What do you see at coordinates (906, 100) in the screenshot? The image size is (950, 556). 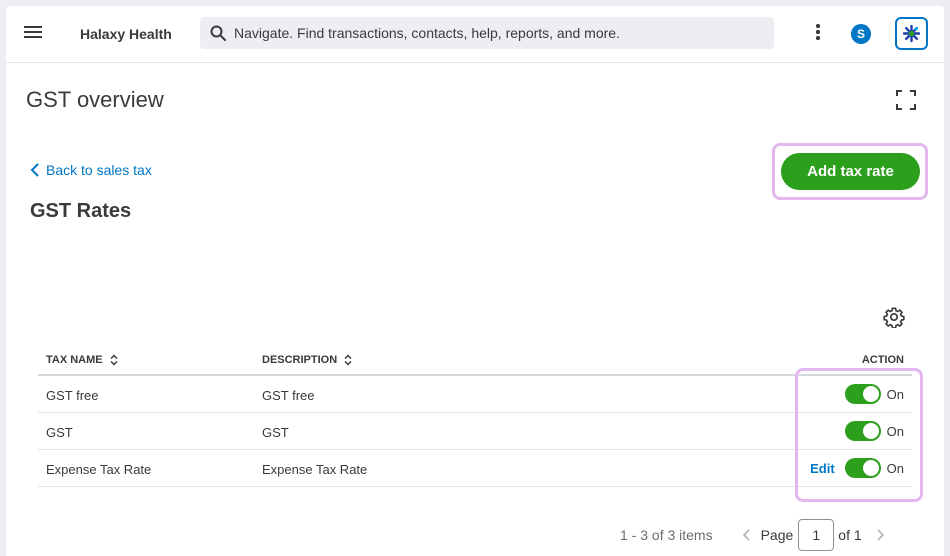 I see `fullscreen-icon` at bounding box center [906, 100].